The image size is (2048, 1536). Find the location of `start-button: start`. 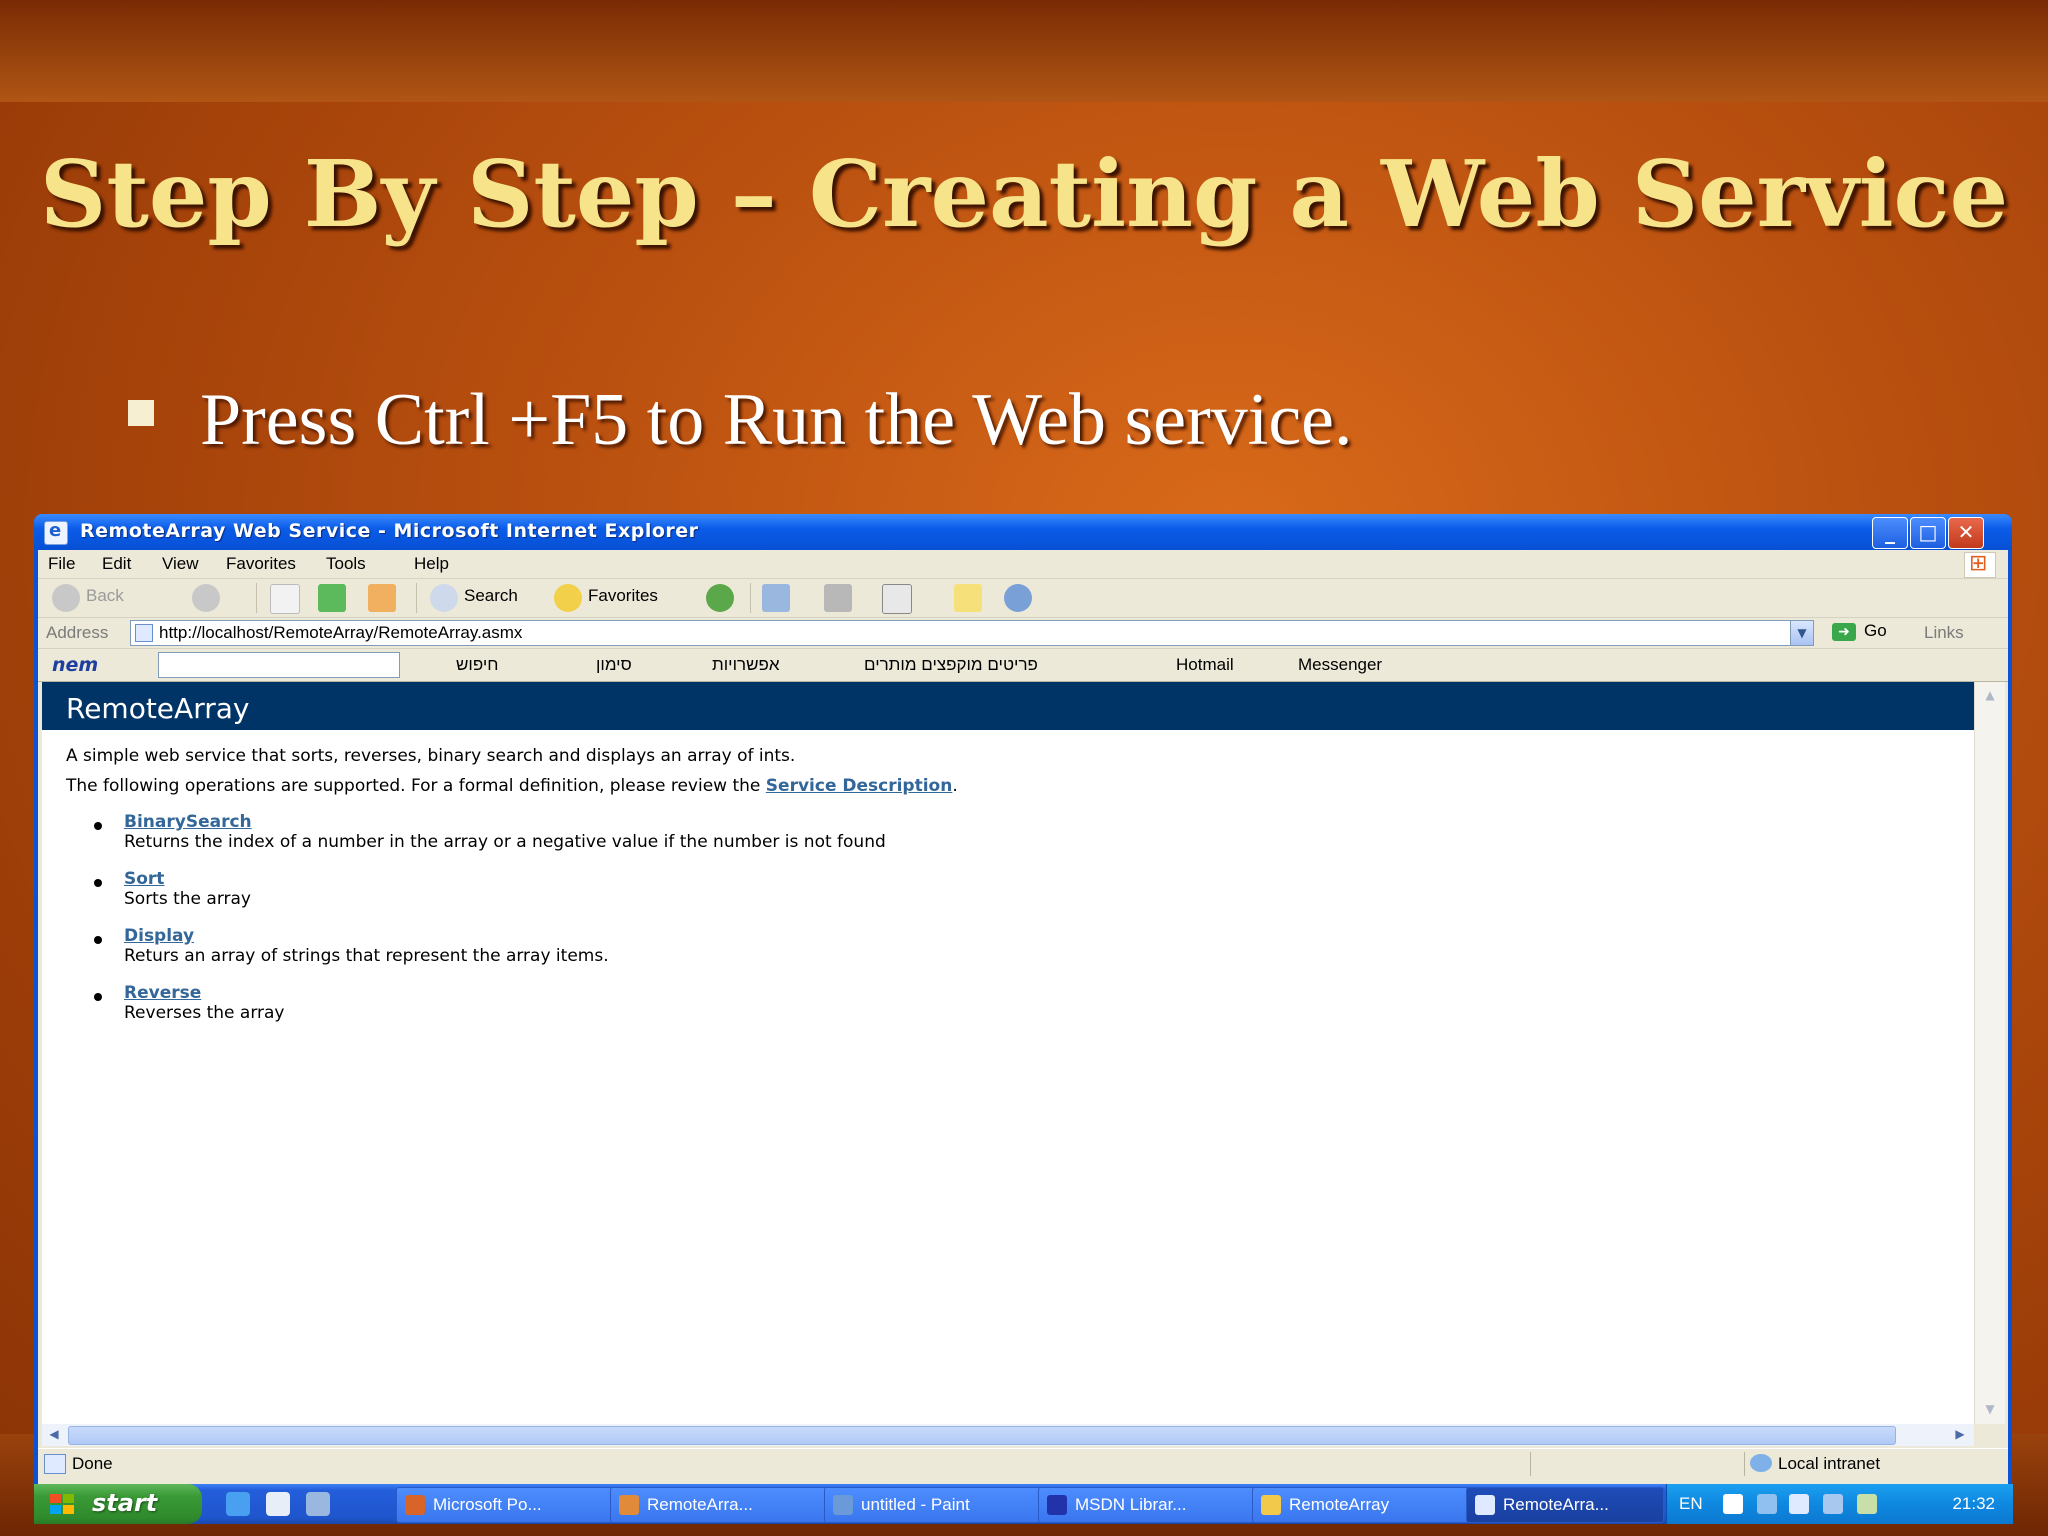

start-button: start is located at coordinates (118, 1504).